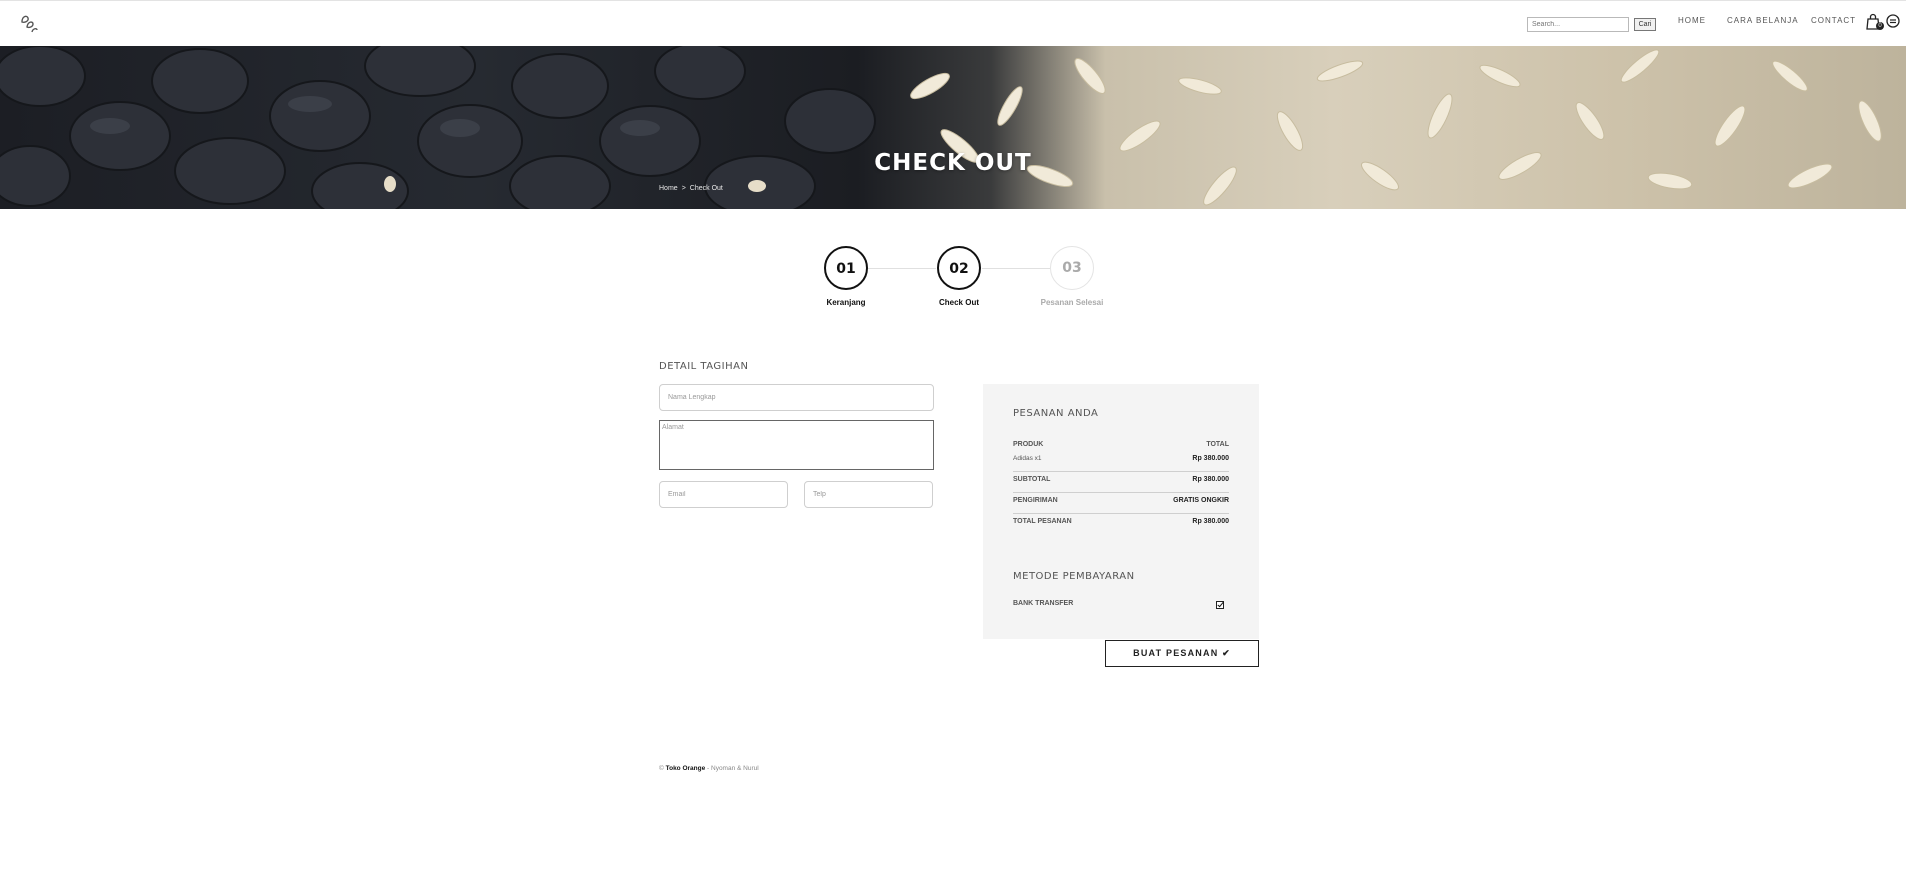 This screenshot has width=1906, height=876. Describe the element at coordinates (1121, 458) in the screenshot. I see `order-item-row: Adidas x1 Rp 380.000` at that location.